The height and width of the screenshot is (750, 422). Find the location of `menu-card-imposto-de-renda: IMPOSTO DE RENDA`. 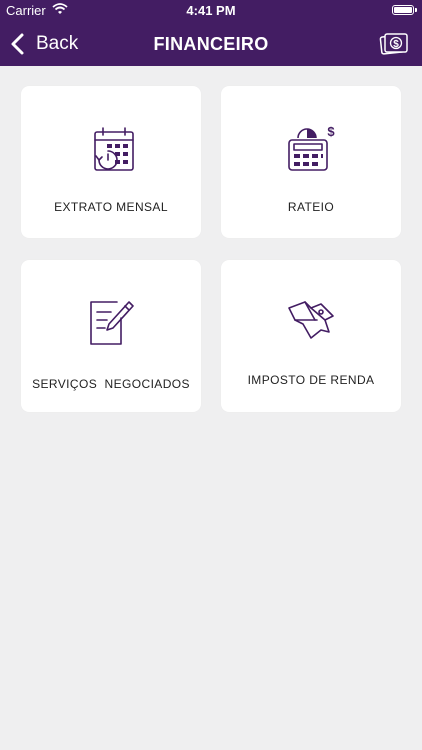

menu-card-imposto-de-renda: IMPOSTO DE RENDA is located at coordinates (311, 336).